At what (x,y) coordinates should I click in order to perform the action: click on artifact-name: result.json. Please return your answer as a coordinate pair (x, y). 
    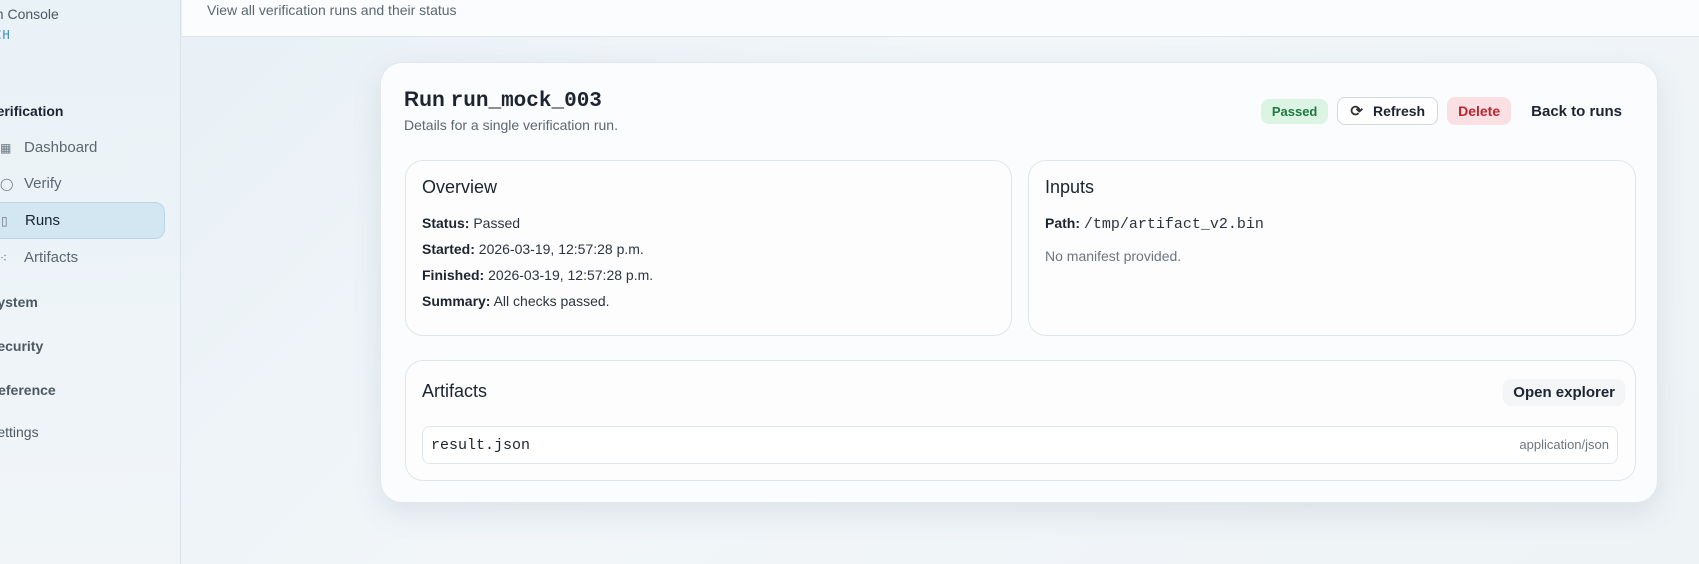
    Looking at the image, I should click on (481, 445).